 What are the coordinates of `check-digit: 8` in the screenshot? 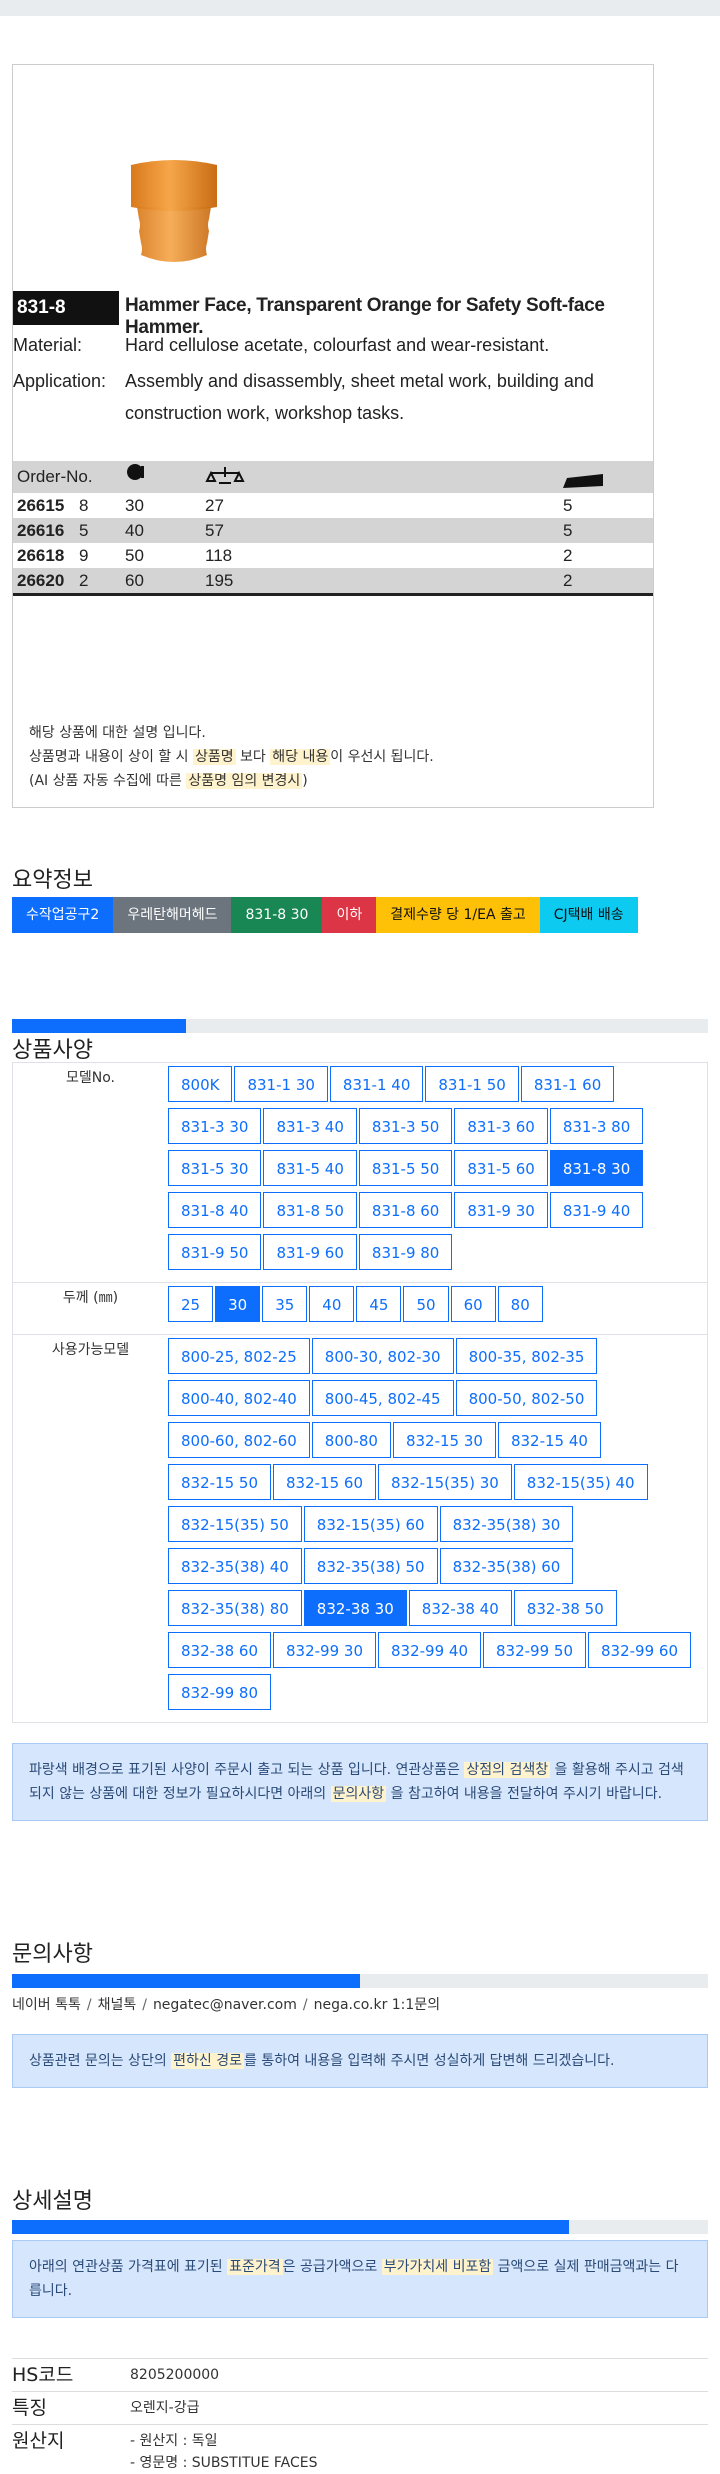 It's located at (84, 505).